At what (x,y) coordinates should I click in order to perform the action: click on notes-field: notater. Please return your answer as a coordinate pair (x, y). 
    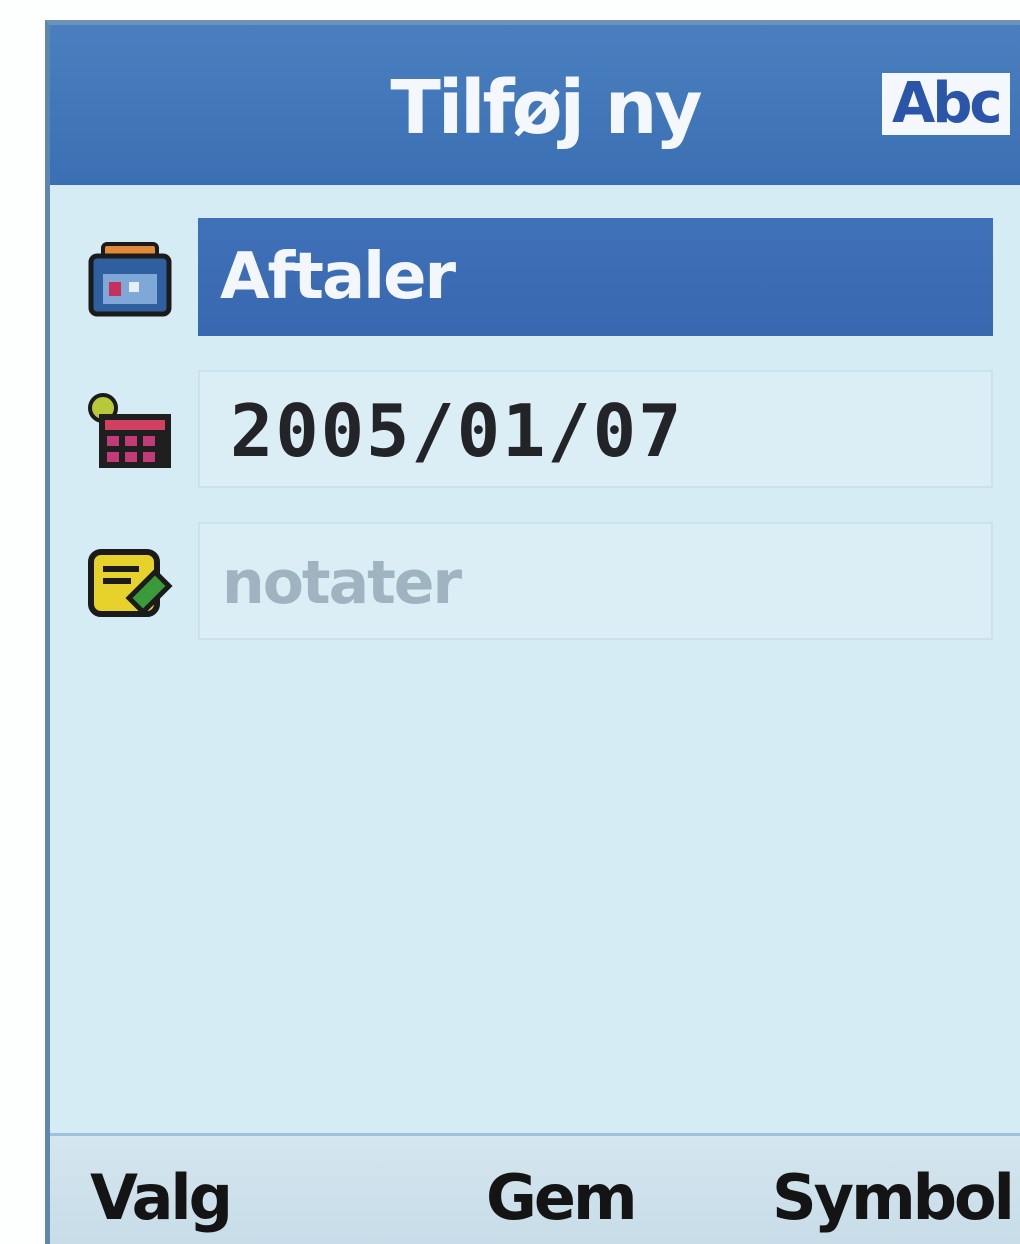
    Looking at the image, I should click on (595, 581).